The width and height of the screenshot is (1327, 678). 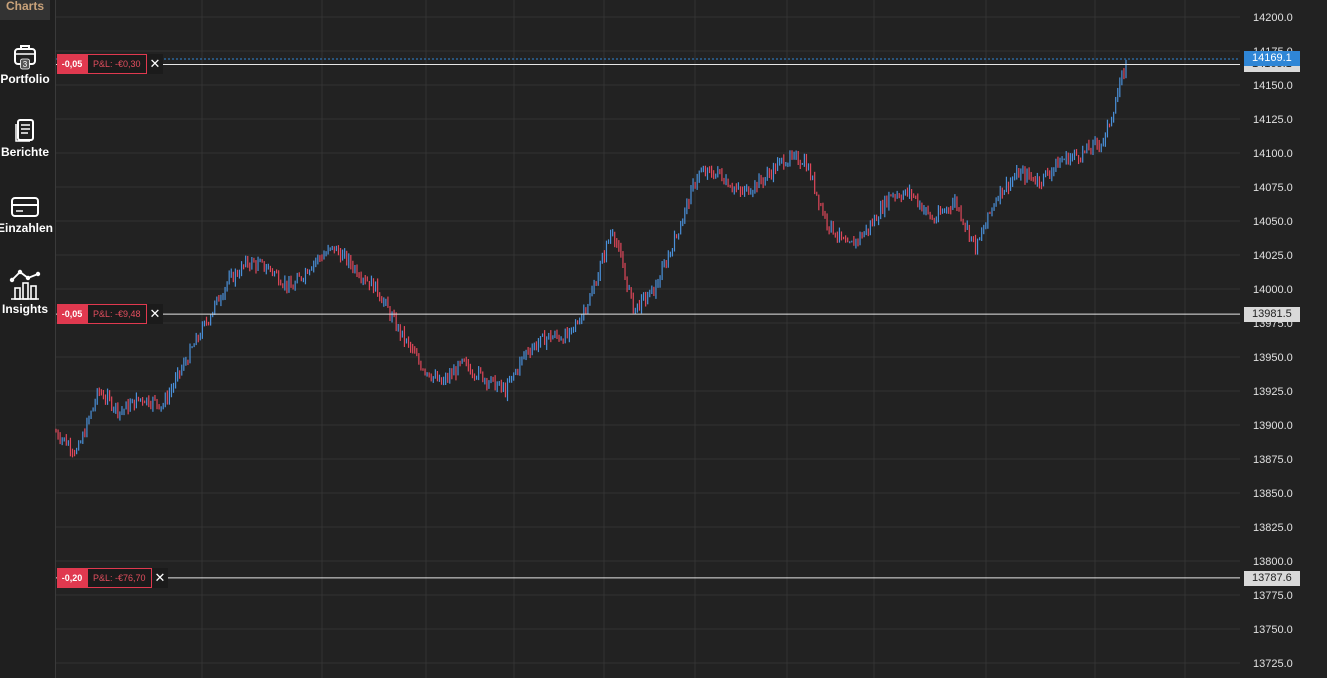 I want to click on order-price-tag: 13787.6, so click(x=1272, y=578).